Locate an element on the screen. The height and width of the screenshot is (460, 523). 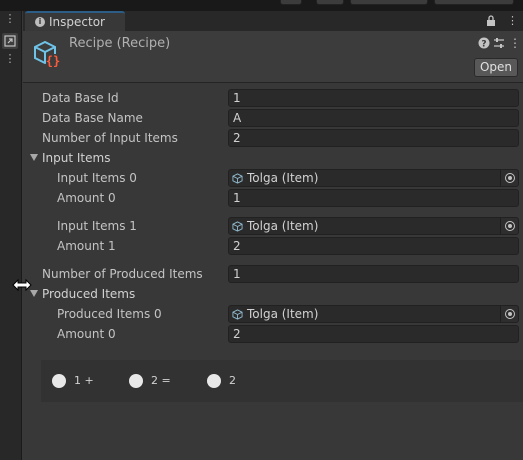
produced-amount-0-label: Amount 0 is located at coordinates (86, 334).